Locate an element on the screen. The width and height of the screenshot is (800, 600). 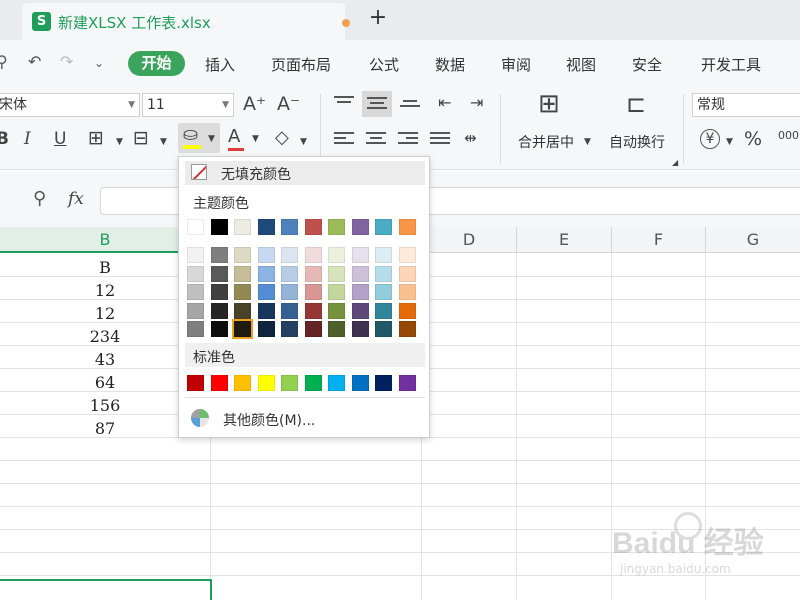
file-tab: S 新建XLSX 工作表.xlsx is located at coordinates (186, 21).